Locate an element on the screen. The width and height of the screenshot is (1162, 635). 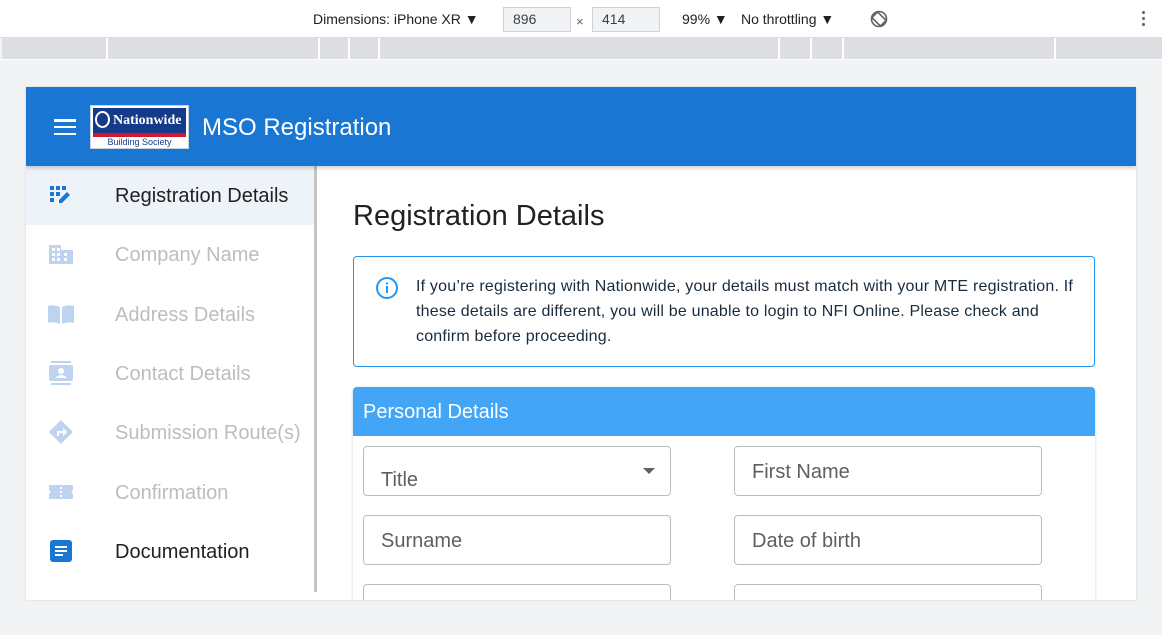
card-header: Personal Details is located at coordinates (724, 411).